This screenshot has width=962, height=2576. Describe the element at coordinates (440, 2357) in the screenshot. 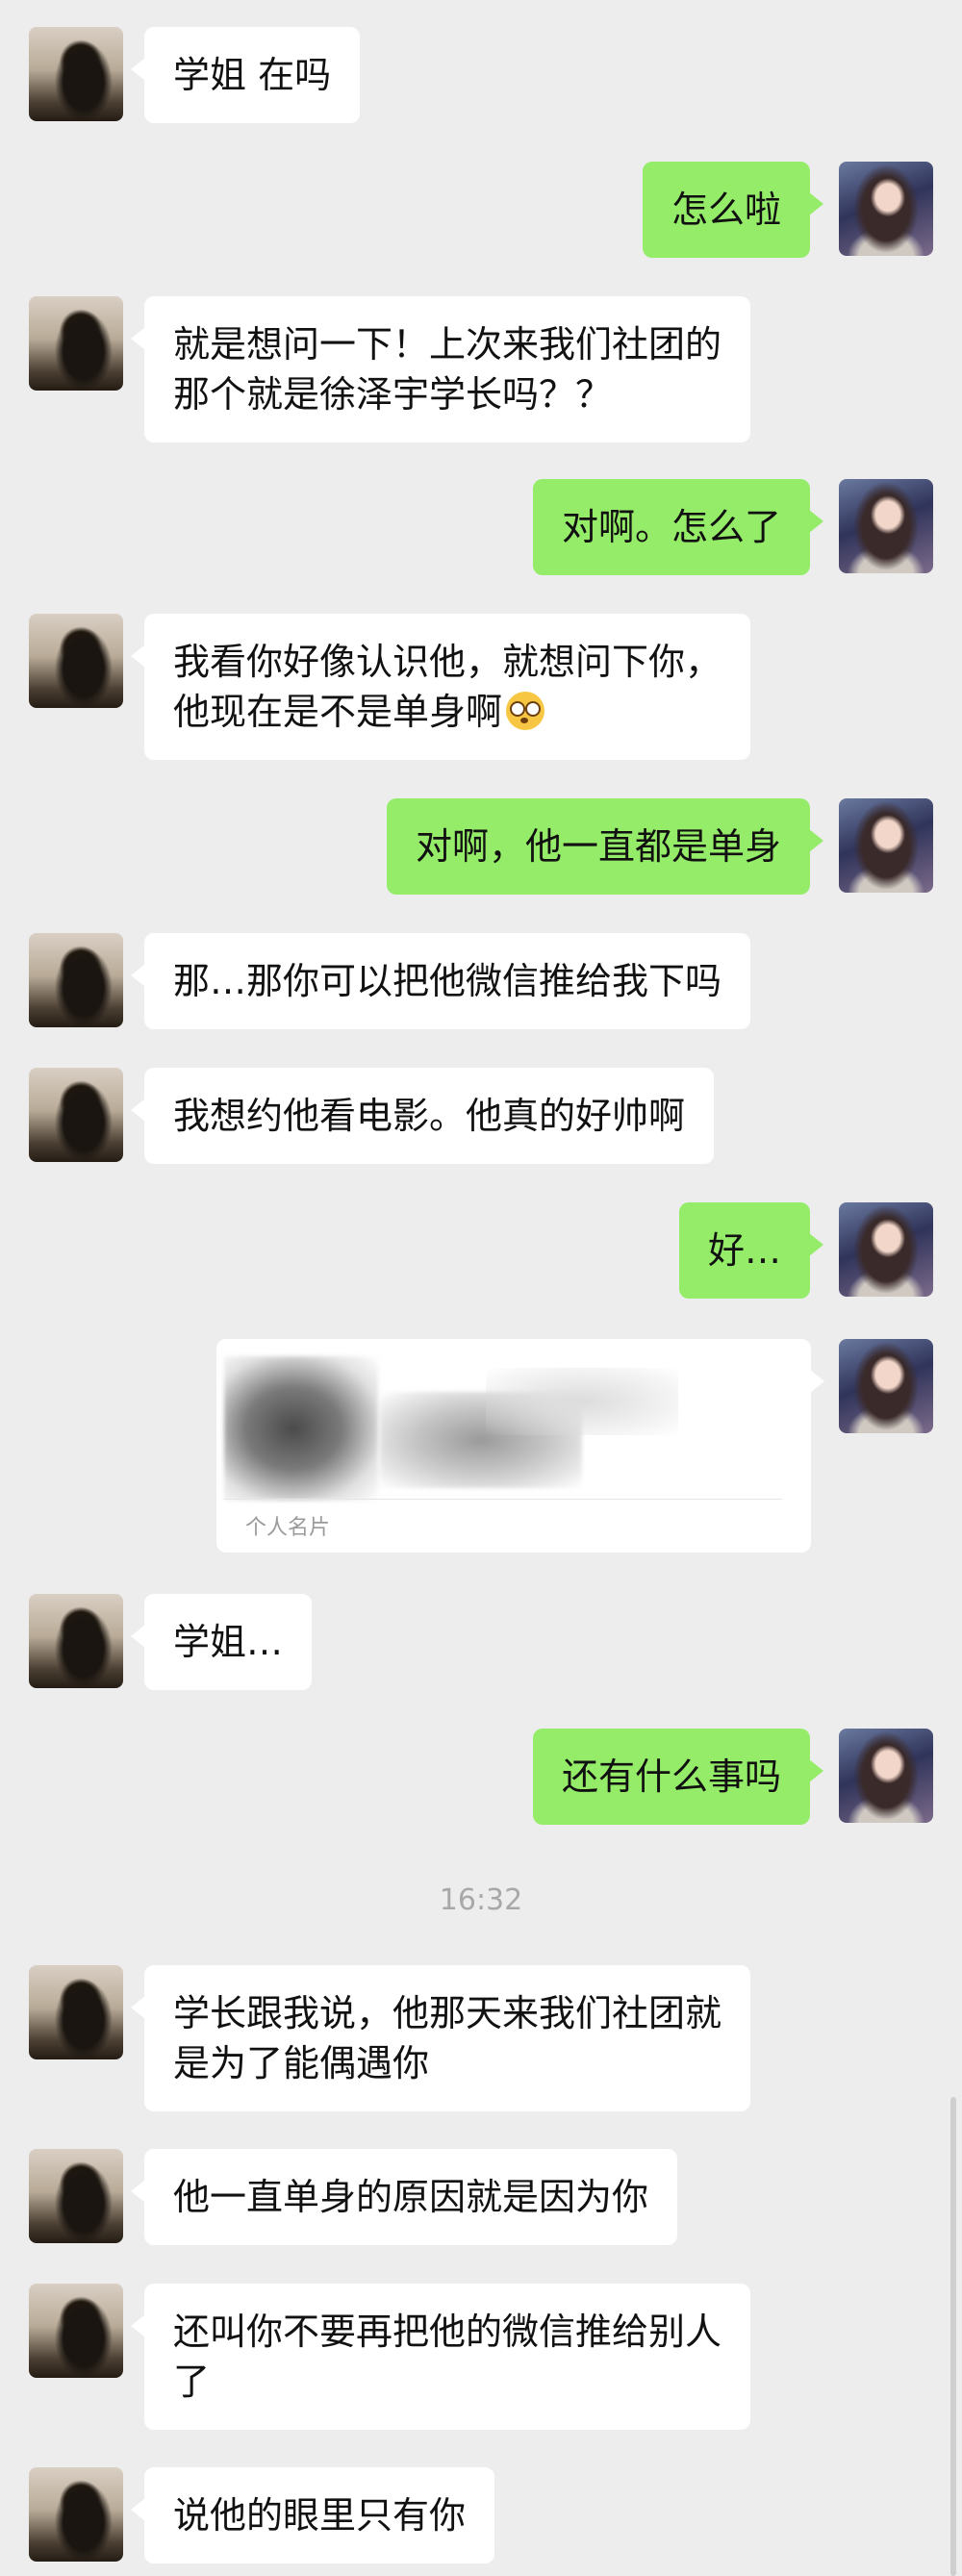

I see `message-bubble-received: 还叫你不要再把他的微信推给别人 了` at that location.